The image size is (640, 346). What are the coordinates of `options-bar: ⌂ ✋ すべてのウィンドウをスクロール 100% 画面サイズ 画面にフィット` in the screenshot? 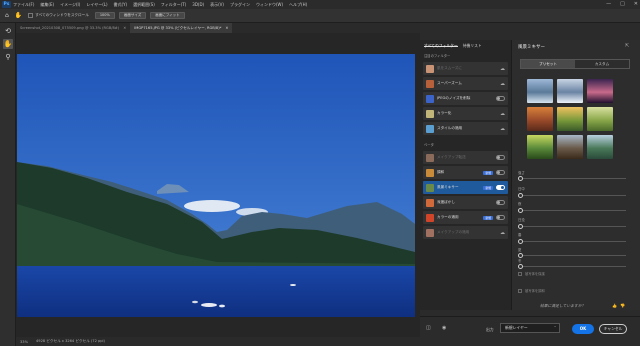 It's located at (320, 16).